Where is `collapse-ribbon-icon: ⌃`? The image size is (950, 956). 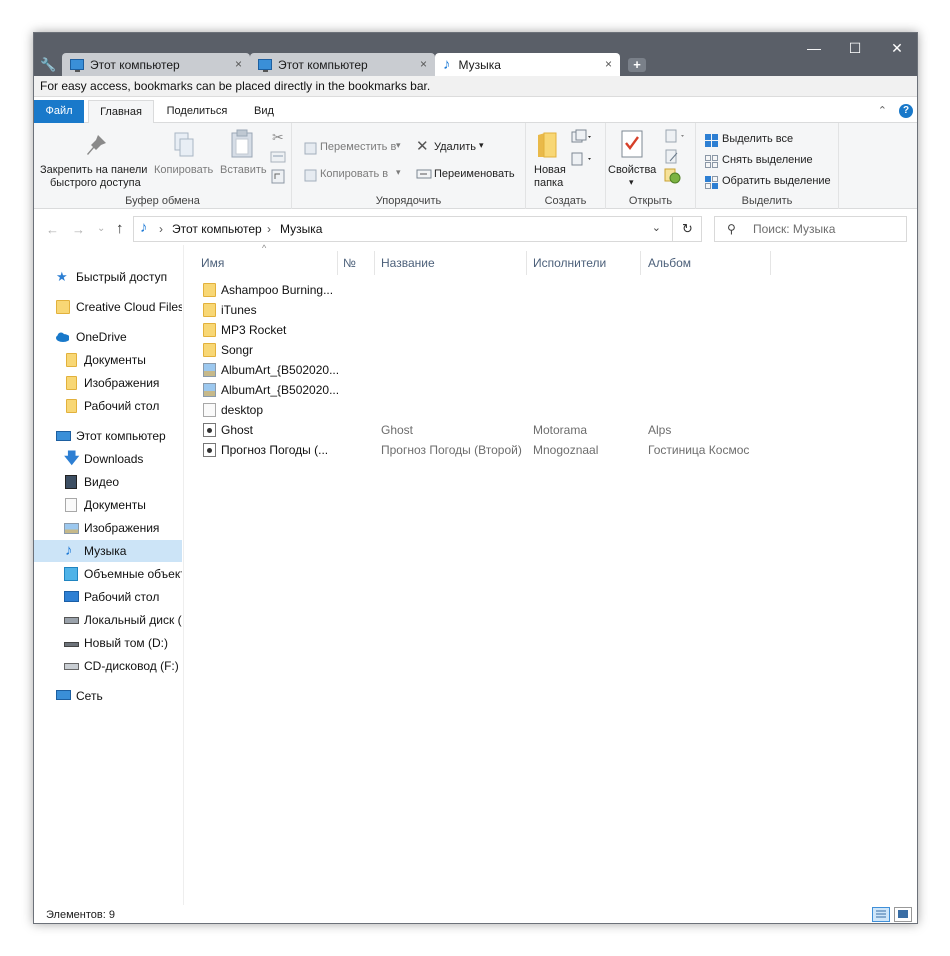
collapse-ribbon-icon: ⌃ is located at coordinates (882, 110).